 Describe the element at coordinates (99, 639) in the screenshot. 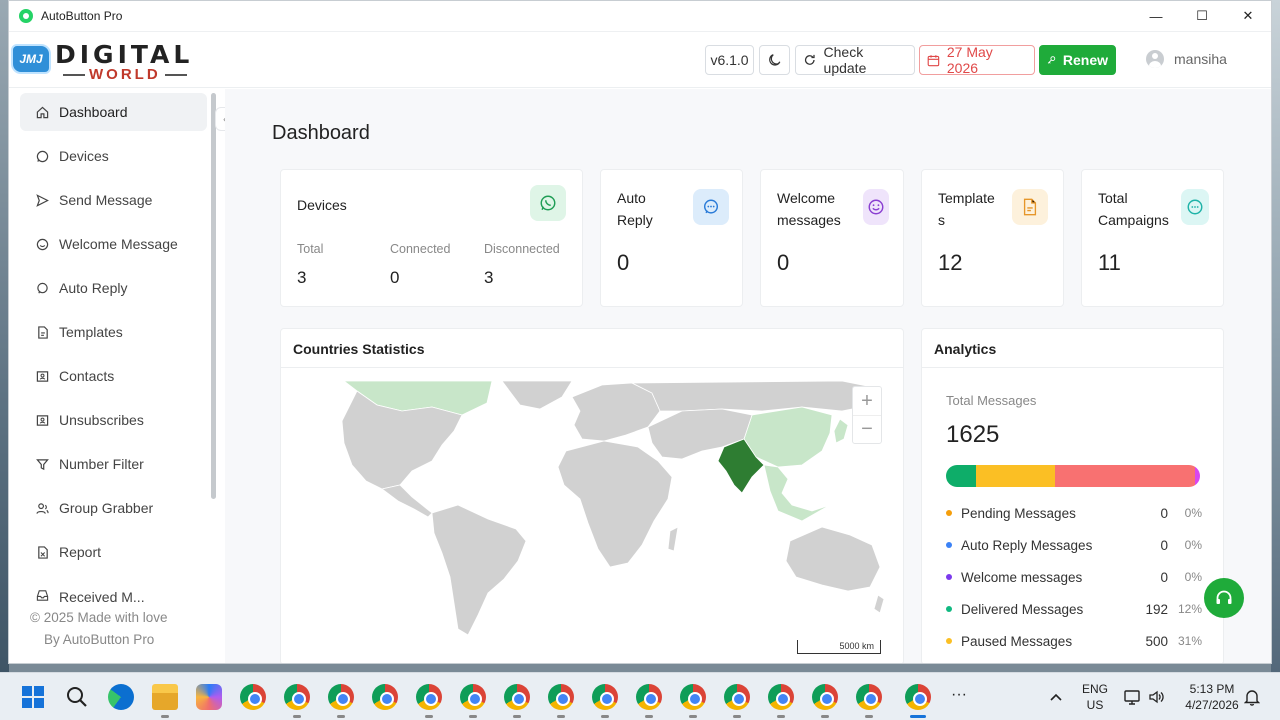

I see `footer-credit: By AutoButton Pro` at that location.